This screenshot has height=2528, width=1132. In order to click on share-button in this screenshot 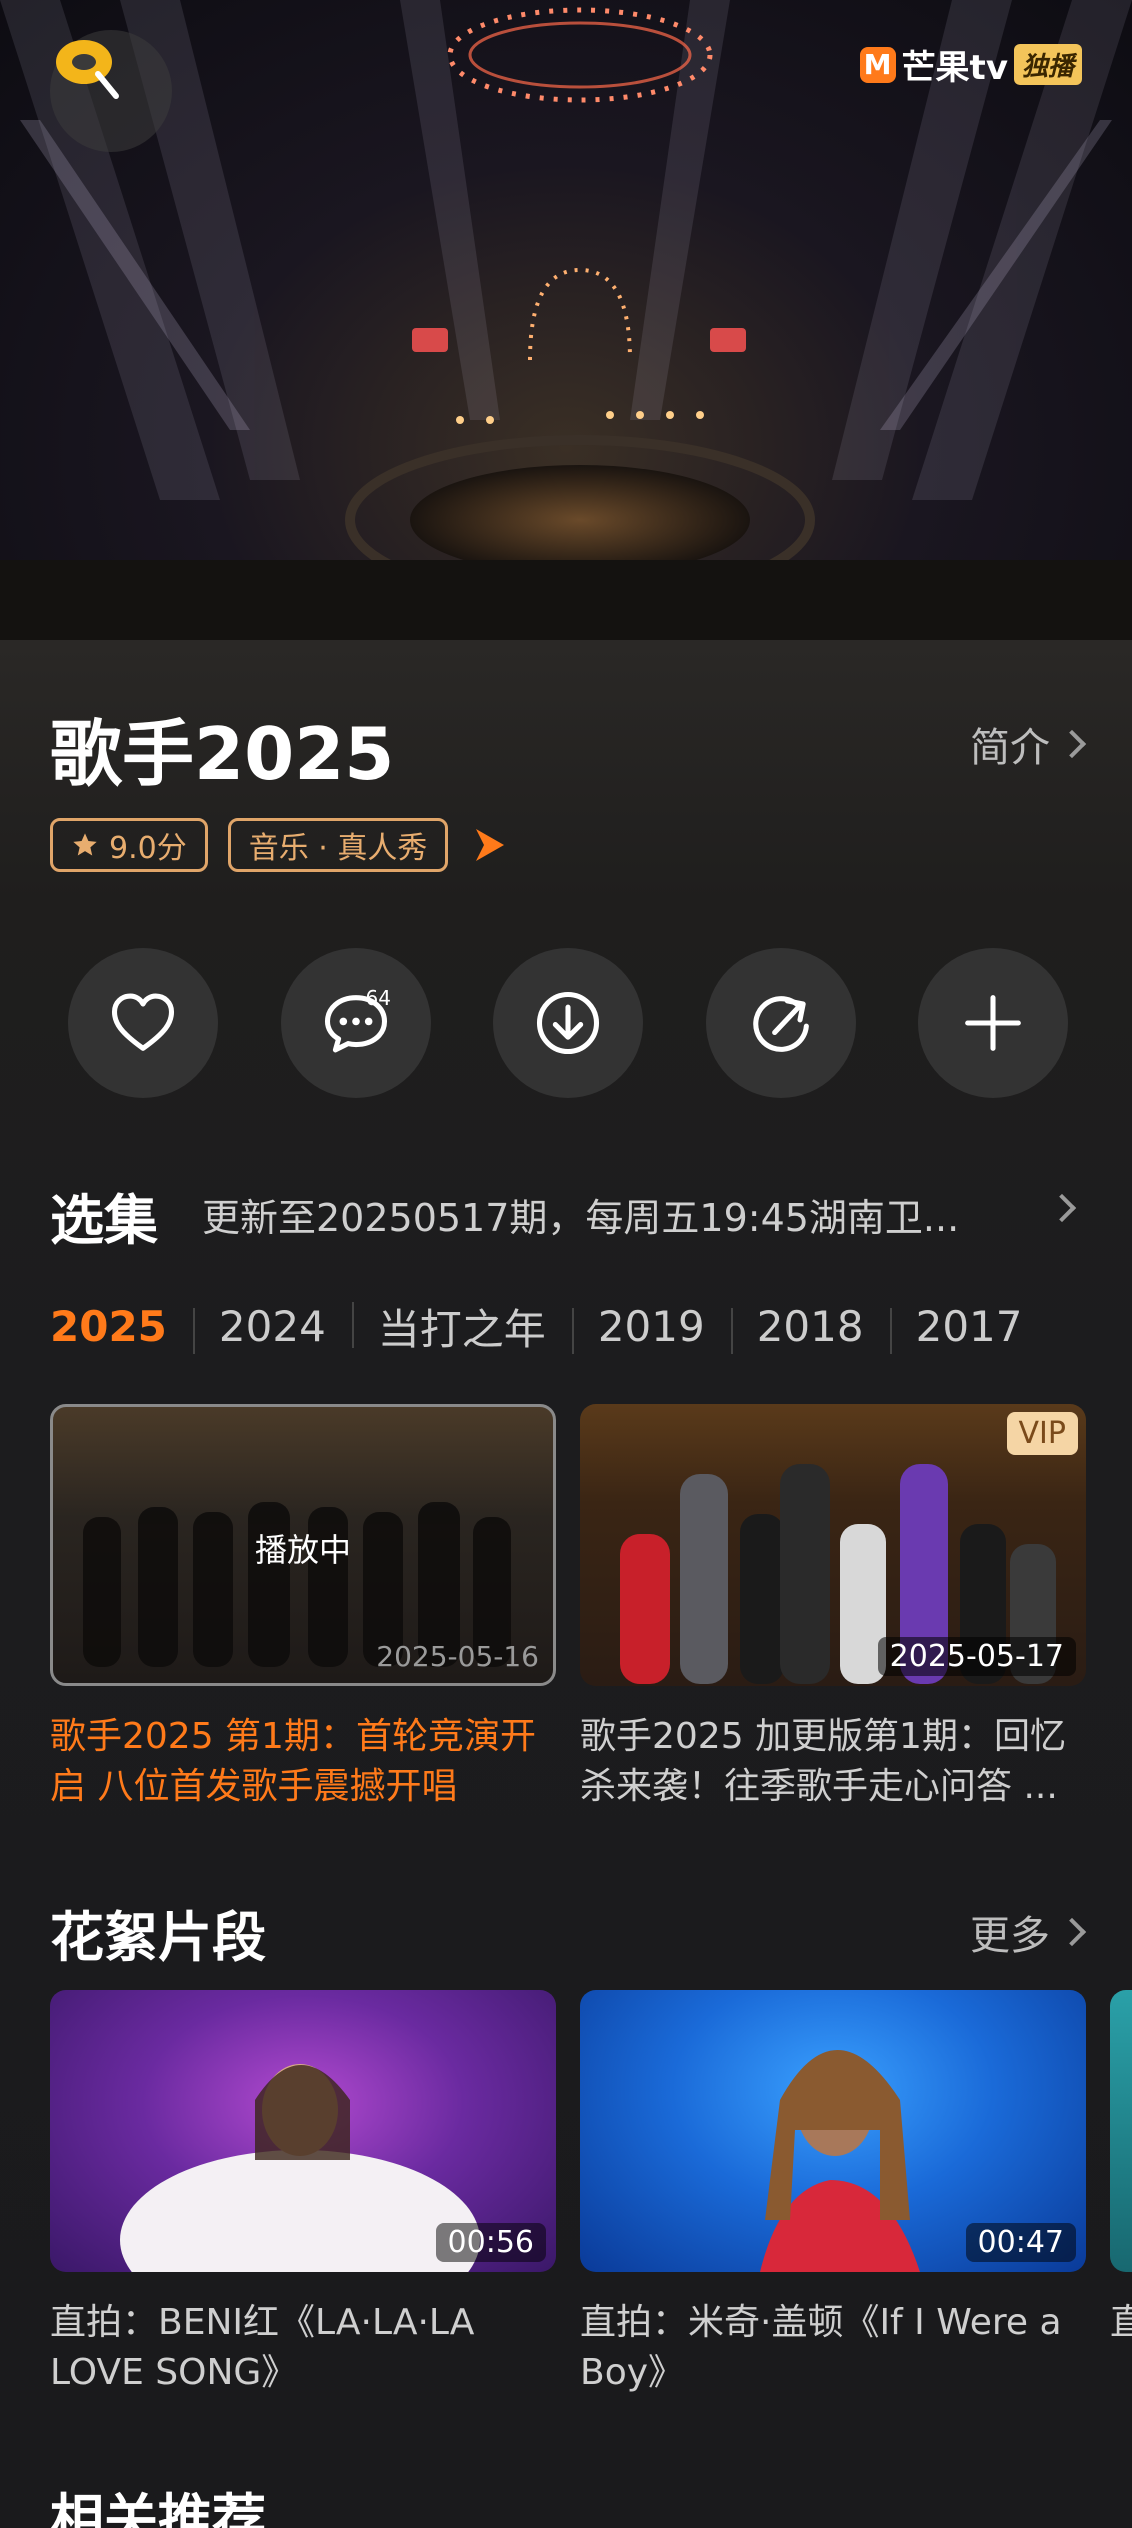, I will do `click(780, 1023)`.